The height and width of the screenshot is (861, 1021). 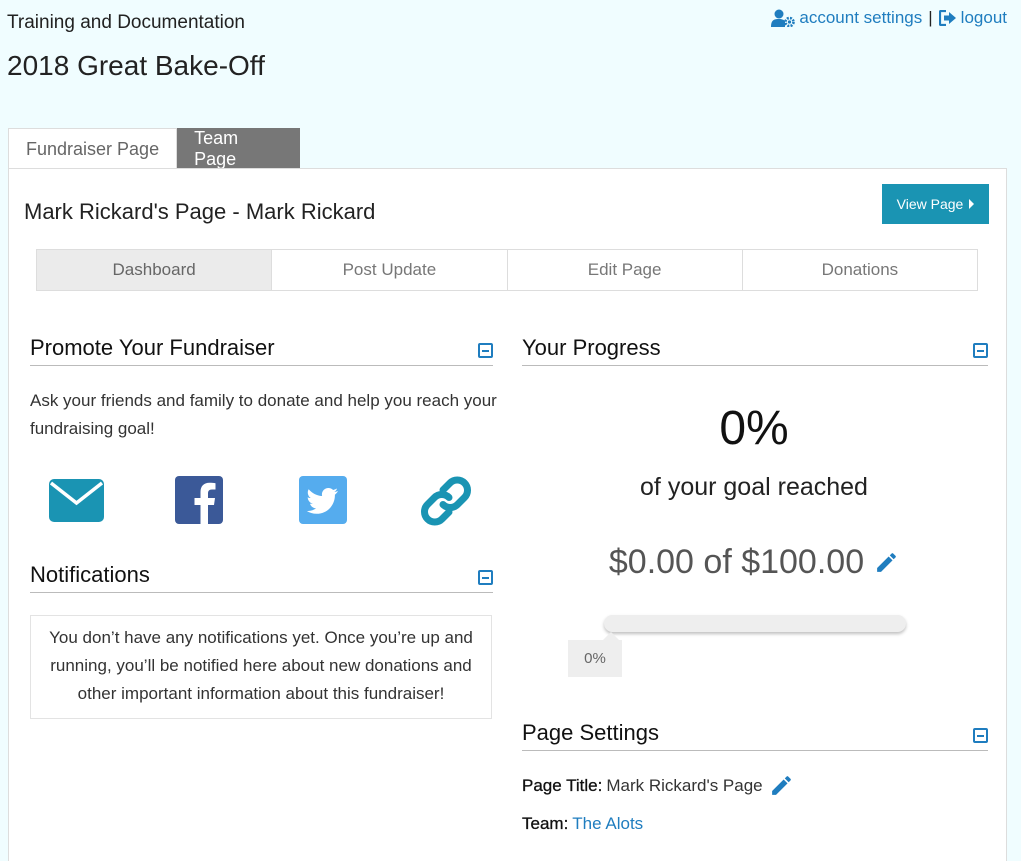 What do you see at coordinates (736, 562) in the screenshot?
I see `amount-raised-text: $0.00 of $100.00` at bounding box center [736, 562].